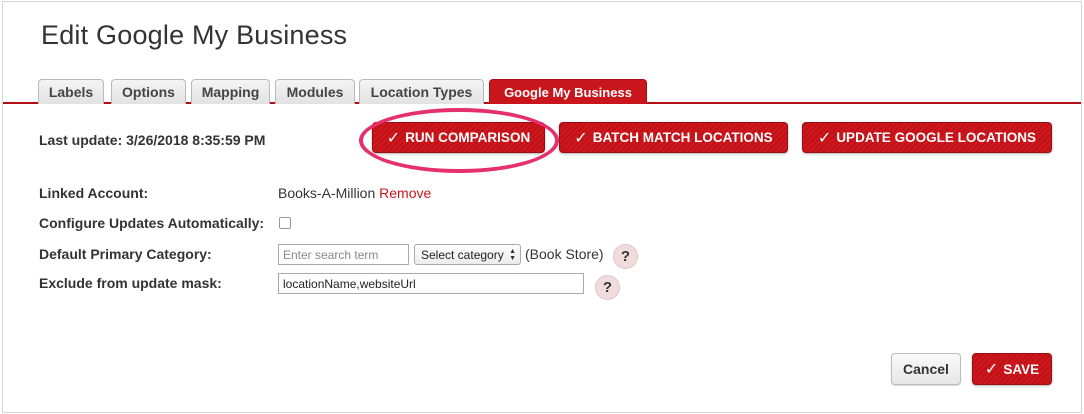 The width and height of the screenshot is (1084, 414). I want to click on update-google-locations-button: ✓ UPDATE GOOGLE LOCATIONS, so click(927, 137).